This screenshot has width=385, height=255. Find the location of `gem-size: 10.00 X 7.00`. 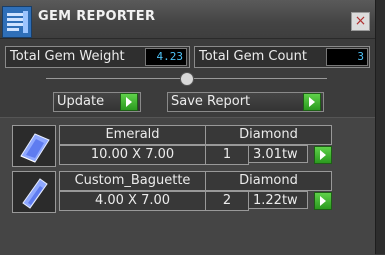

gem-size: 10.00 X 7.00 is located at coordinates (132, 155).